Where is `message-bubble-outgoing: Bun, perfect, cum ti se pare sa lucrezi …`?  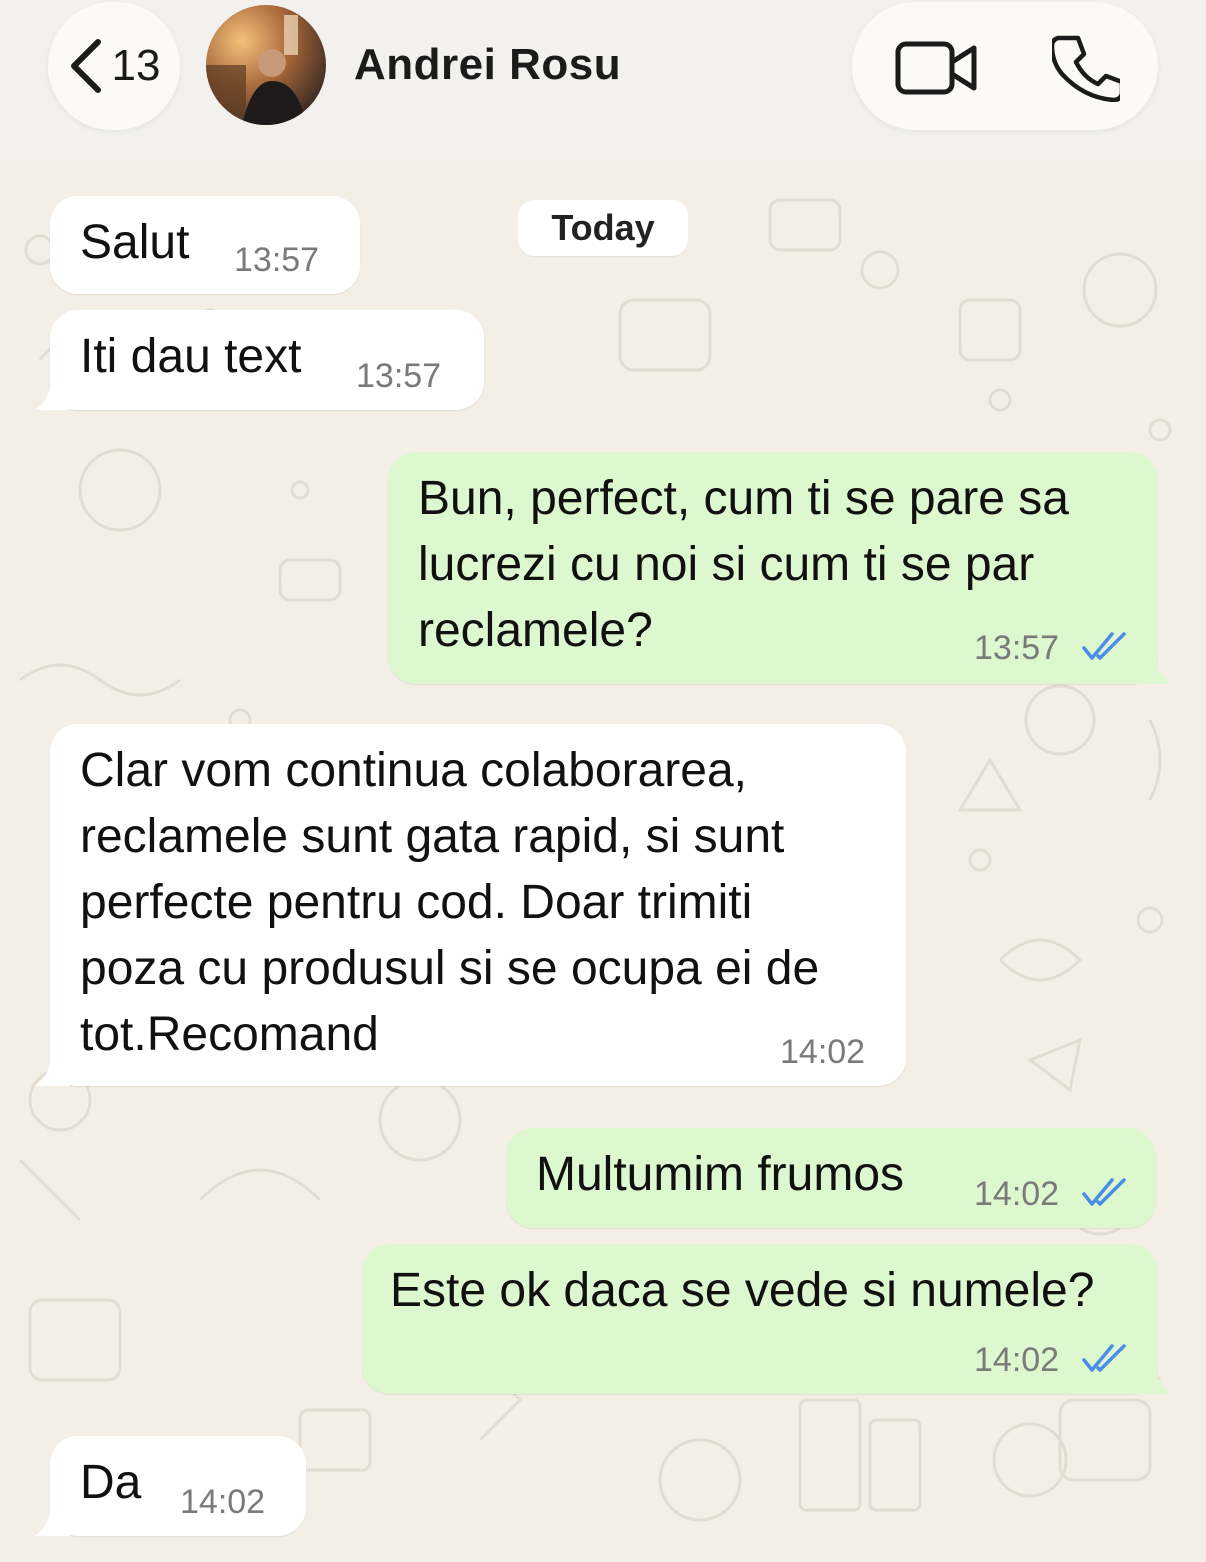 message-bubble-outgoing: Bun, perfect, cum ti se pare sa lucrezi … is located at coordinates (773, 568).